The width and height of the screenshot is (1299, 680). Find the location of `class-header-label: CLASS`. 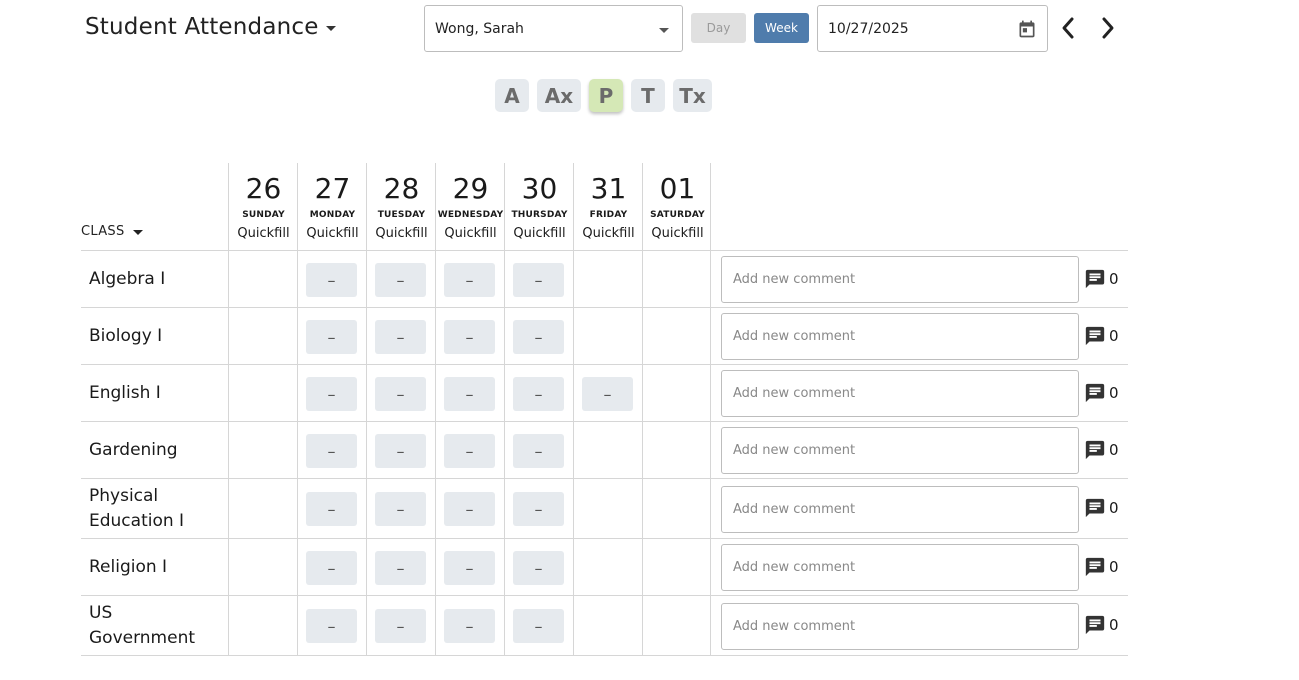

class-header-label: CLASS is located at coordinates (103, 231).